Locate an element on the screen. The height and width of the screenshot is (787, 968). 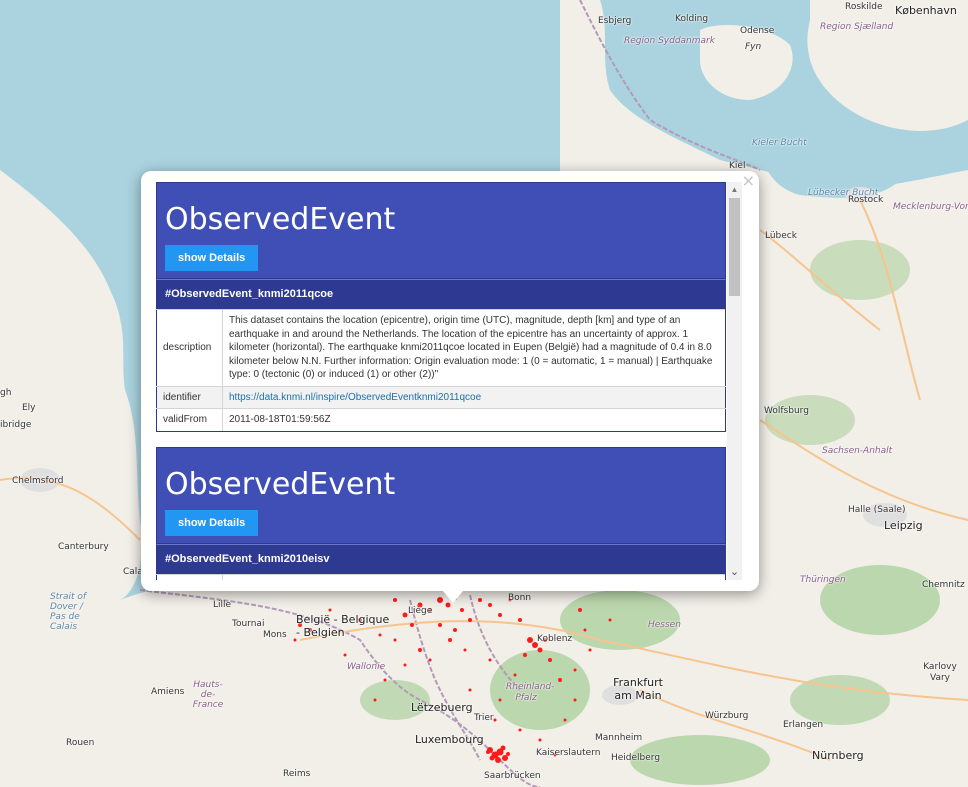
map-label-kiel: Kiel is located at coordinates (737, 166).